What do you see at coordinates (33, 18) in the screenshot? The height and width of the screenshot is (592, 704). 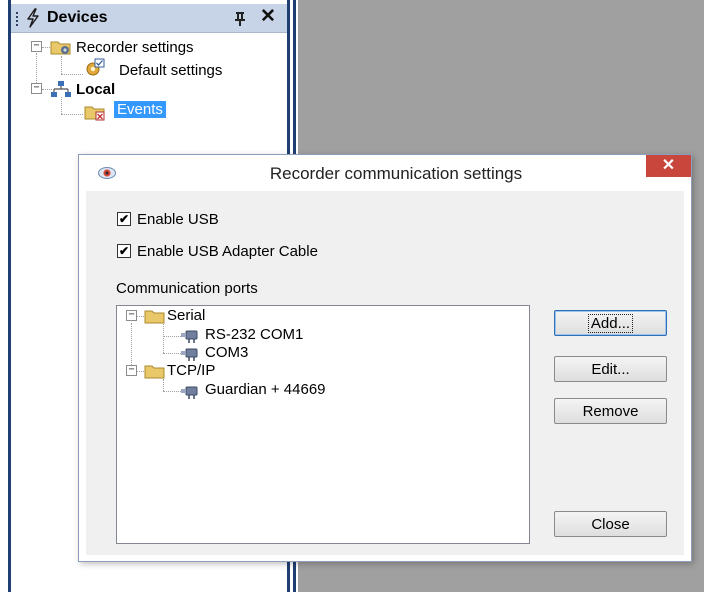 I see `lightning-icon` at bounding box center [33, 18].